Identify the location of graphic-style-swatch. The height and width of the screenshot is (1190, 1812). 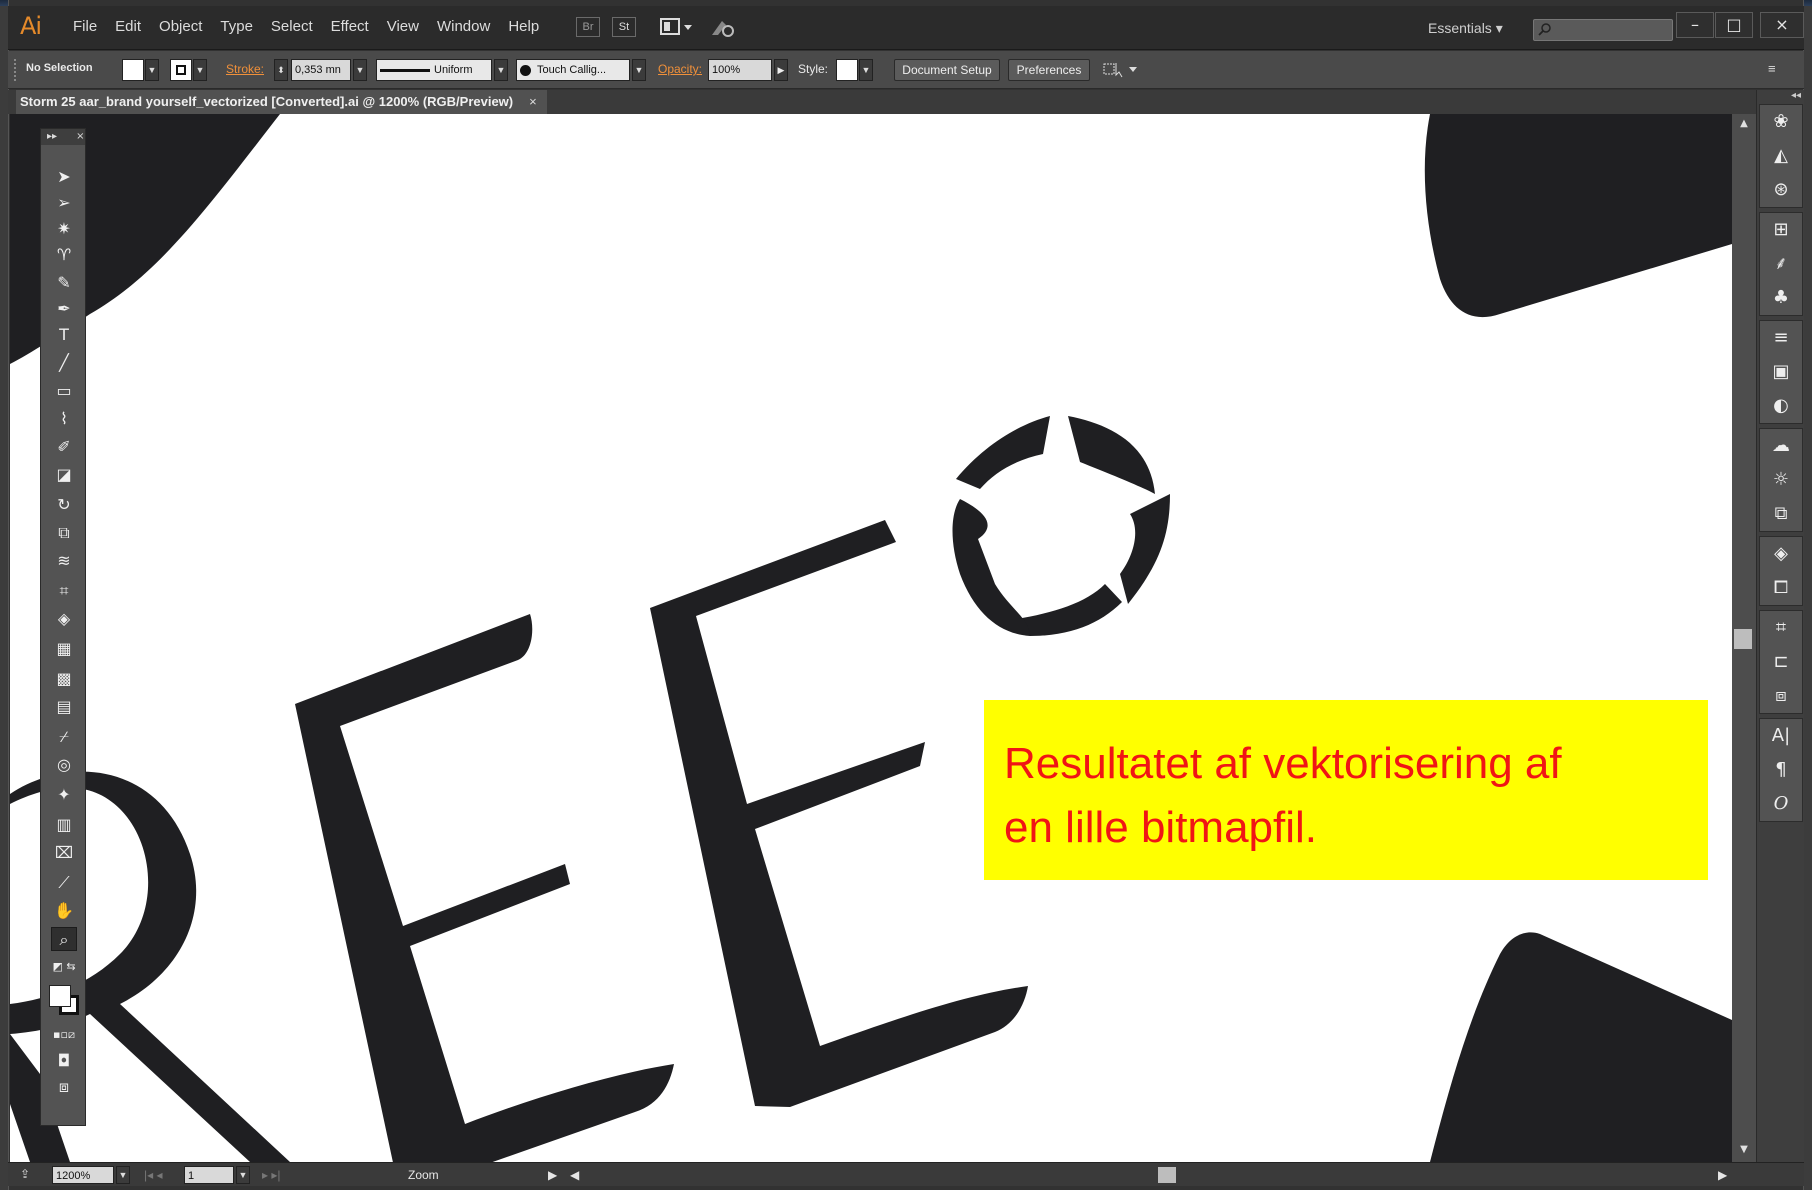
(847, 70).